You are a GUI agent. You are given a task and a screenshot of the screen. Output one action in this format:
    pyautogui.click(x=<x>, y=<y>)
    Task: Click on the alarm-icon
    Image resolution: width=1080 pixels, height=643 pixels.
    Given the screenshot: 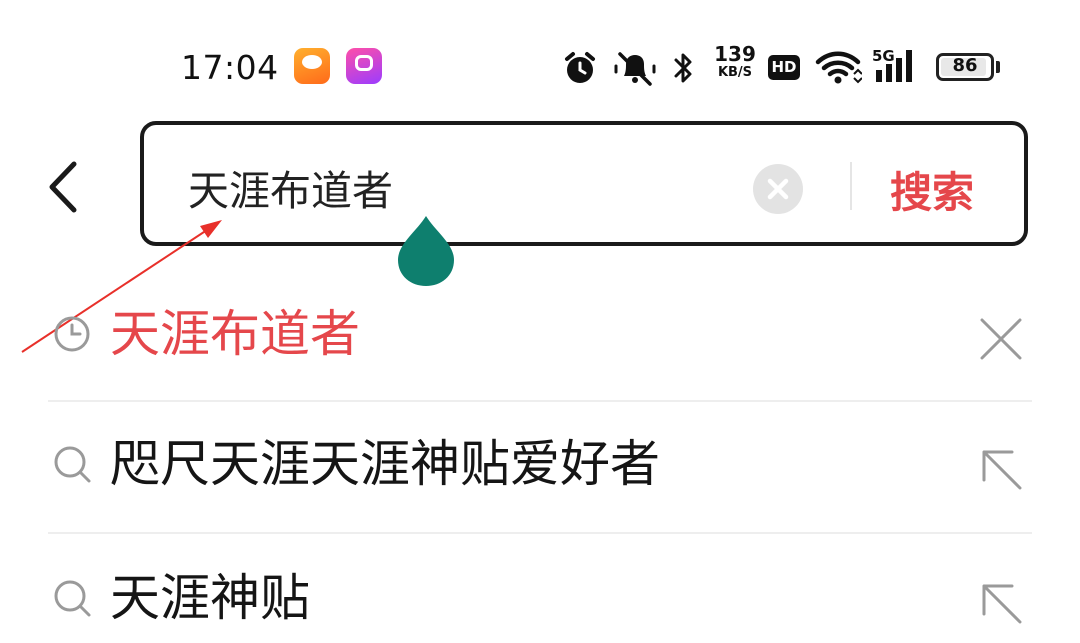 What is the action you would take?
    pyautogui.click(x=580, y=67)
    